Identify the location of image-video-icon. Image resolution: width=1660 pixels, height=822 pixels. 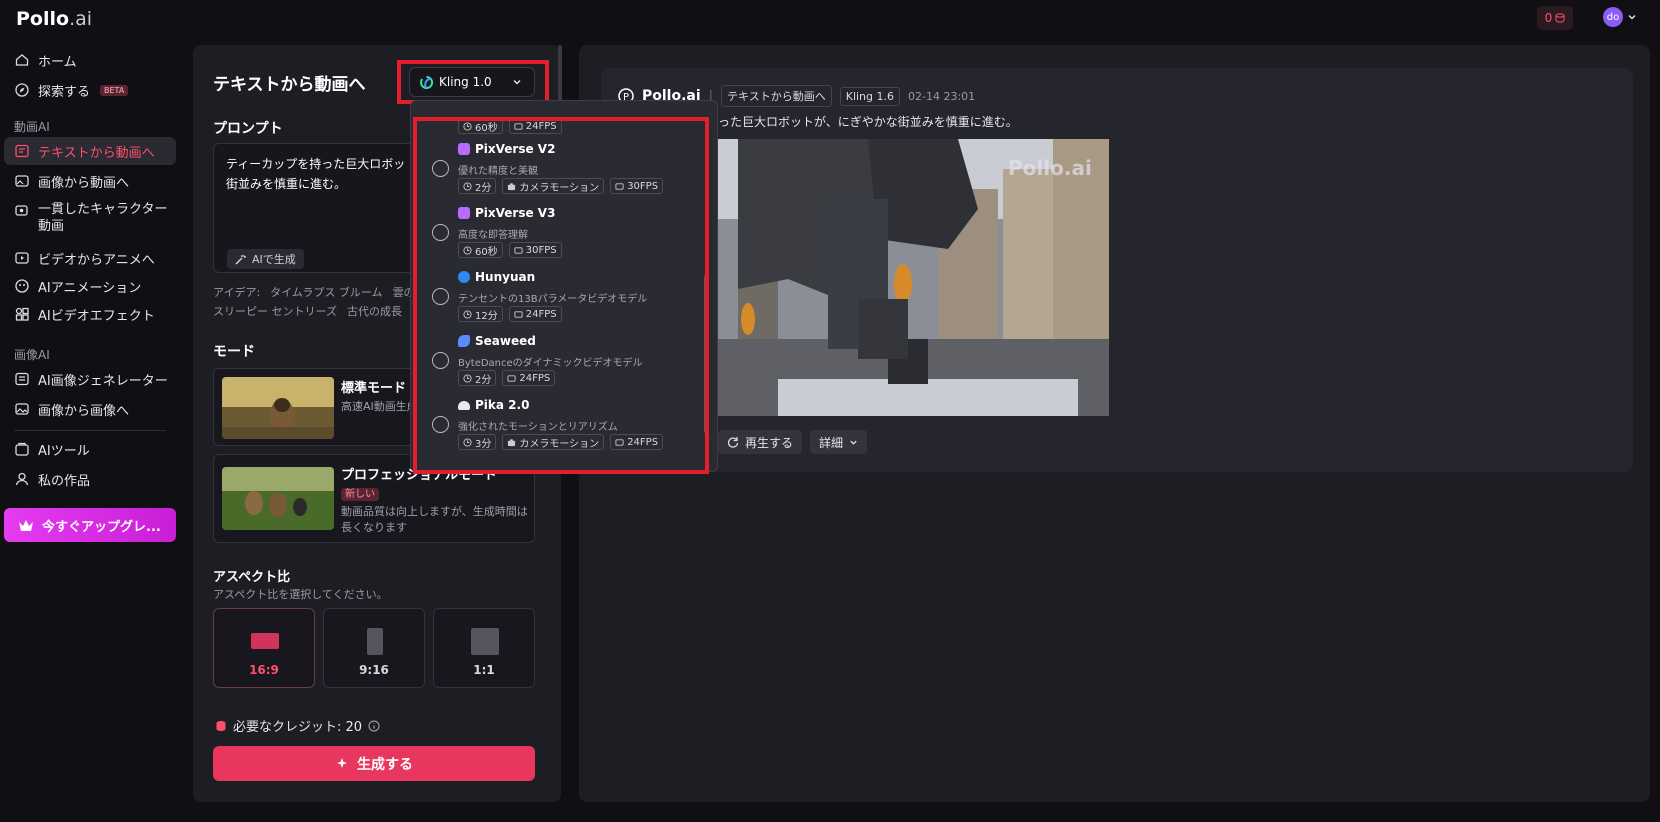
(22, 181).